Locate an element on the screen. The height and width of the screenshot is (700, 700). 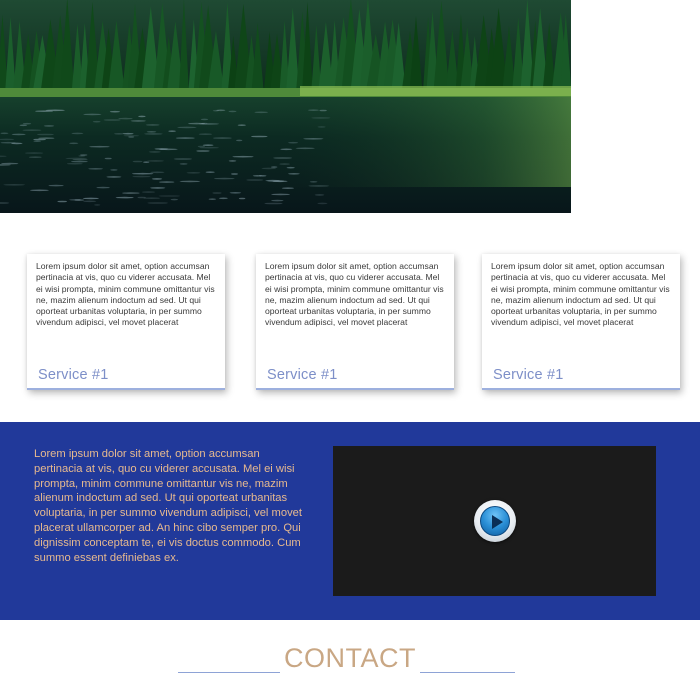
play-button is located at coordinates (495, 521).